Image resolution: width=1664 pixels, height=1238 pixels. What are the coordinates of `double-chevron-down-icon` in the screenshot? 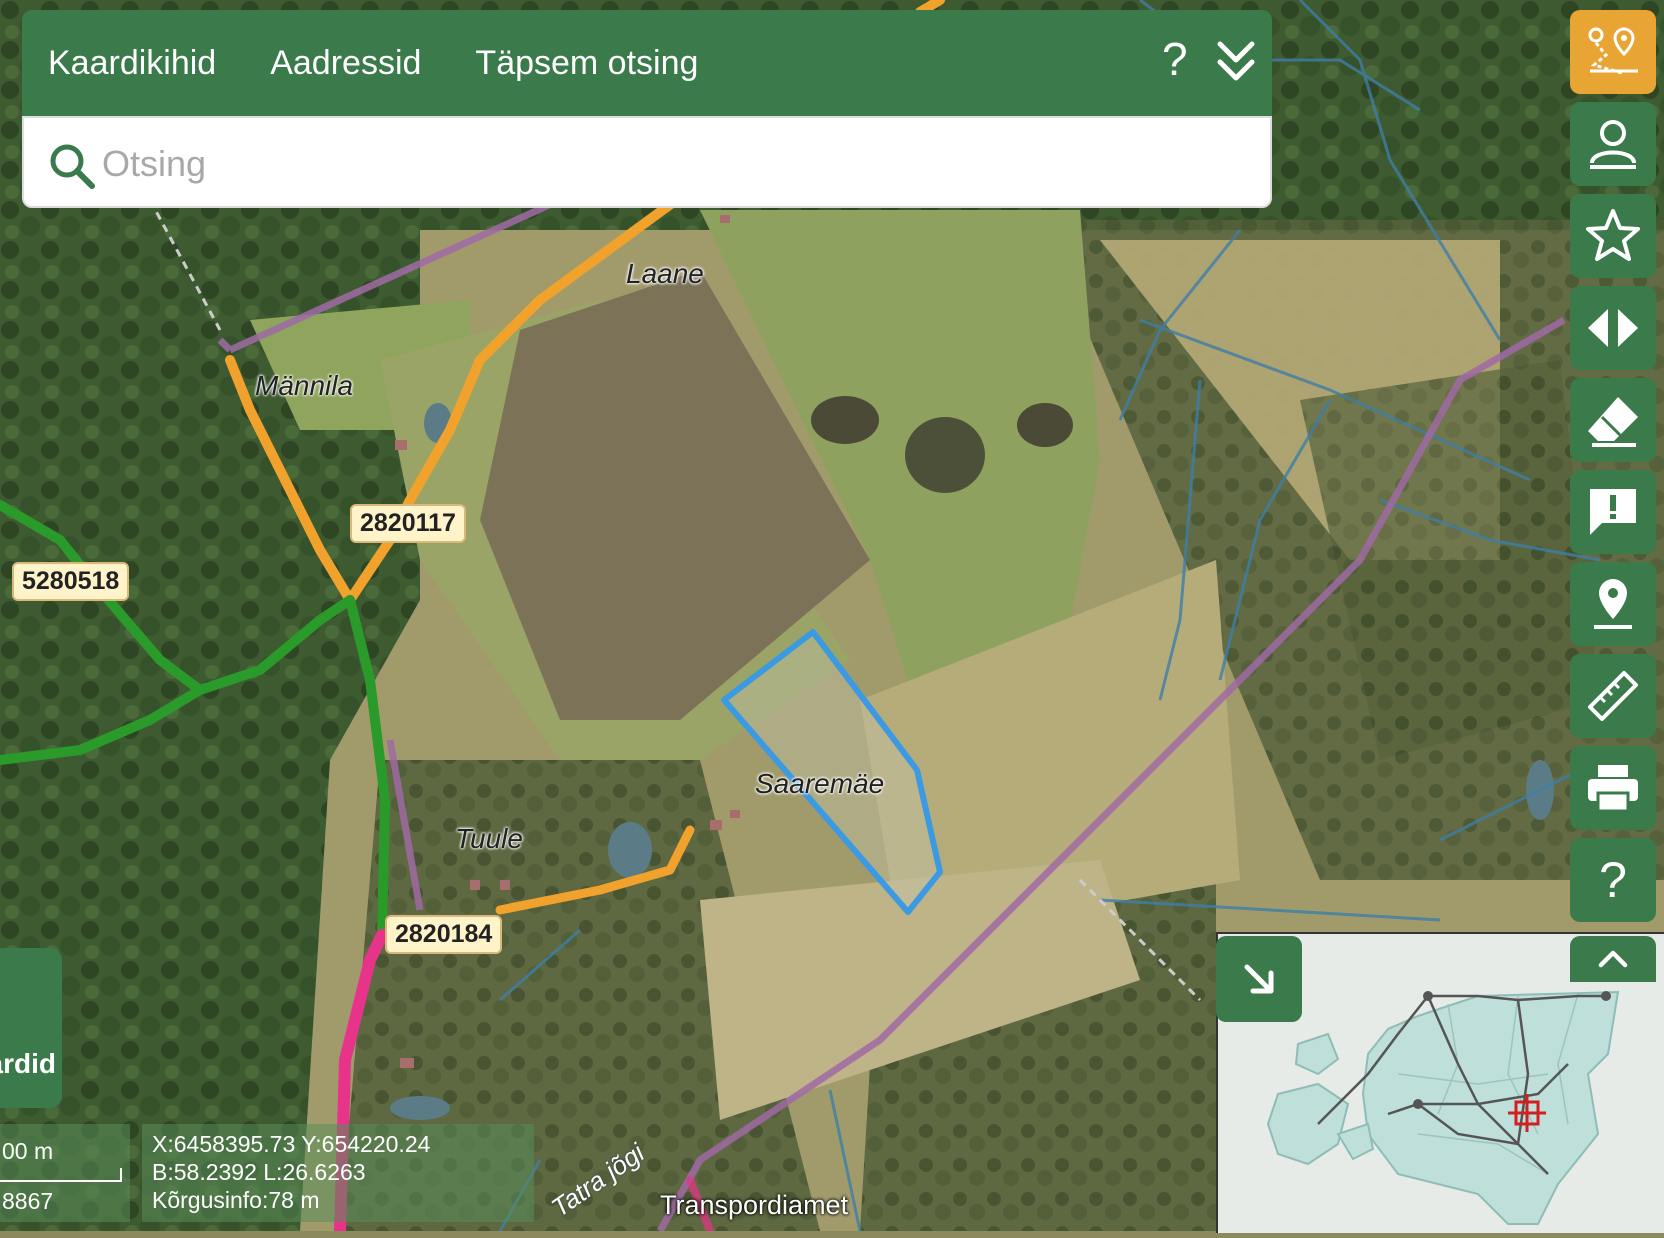 It's located at (1236, 61).